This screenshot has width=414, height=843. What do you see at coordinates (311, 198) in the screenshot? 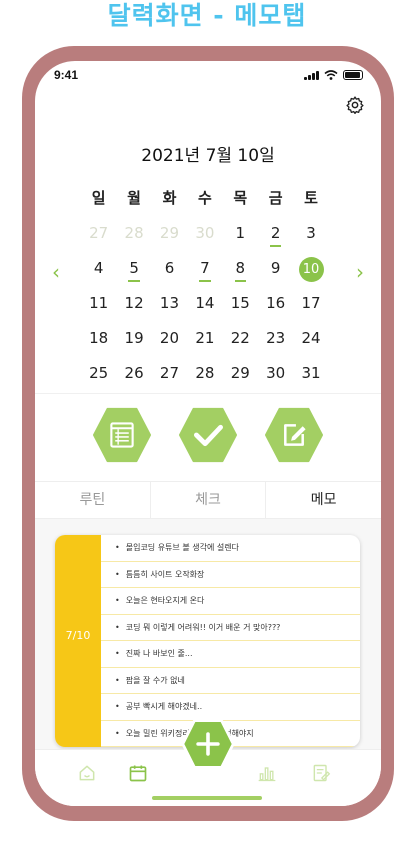
I see `weekday-label: 토` at bounding box center [311, 198].